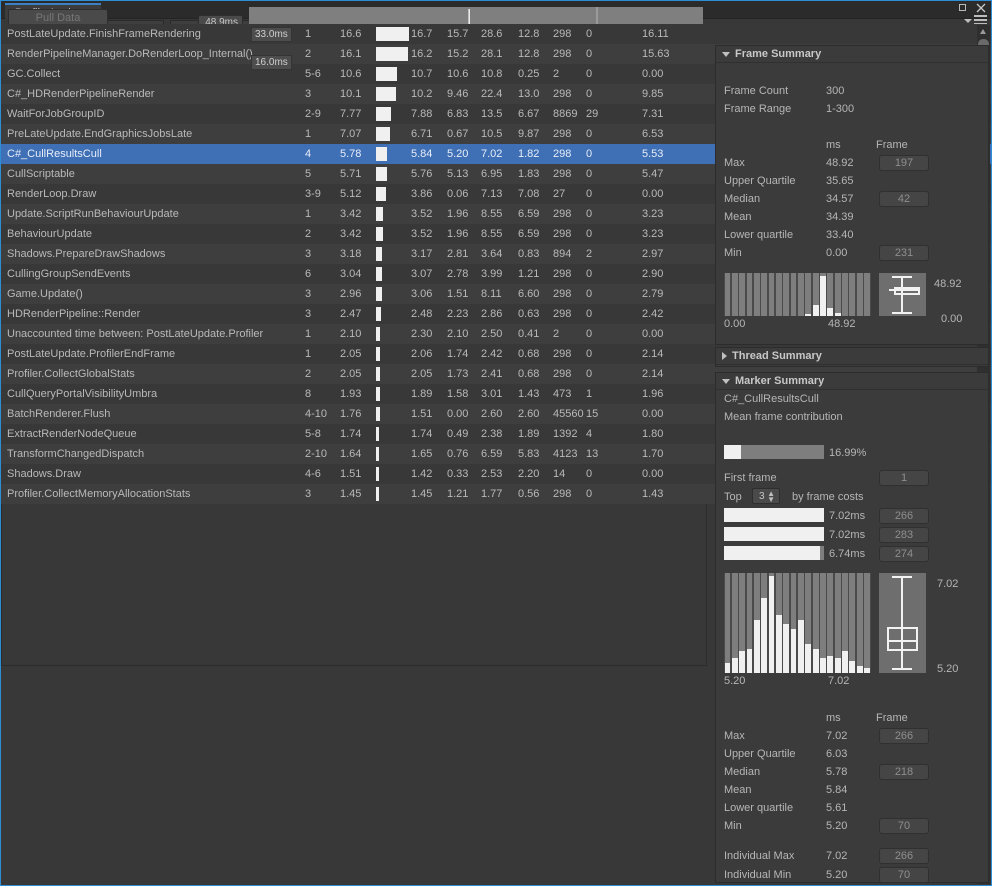  What do you see at coordinates (837, 856) in the screenshot?
I see `marker-individual-max-ms: 7.02` at bounding box center [837, 856].